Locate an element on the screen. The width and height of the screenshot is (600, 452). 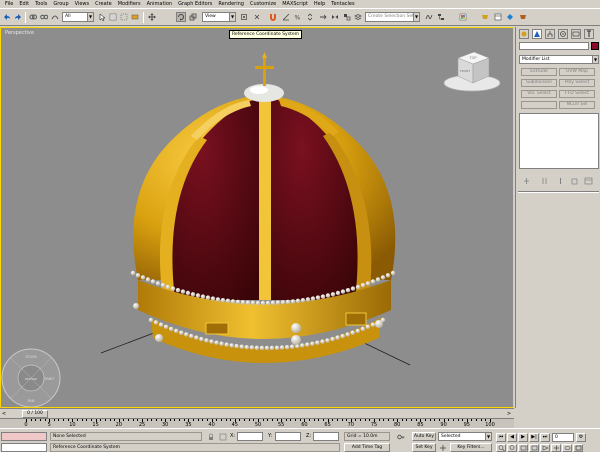
modifier-button-poly-select: Poly Select is located at coordinates (577, 83).